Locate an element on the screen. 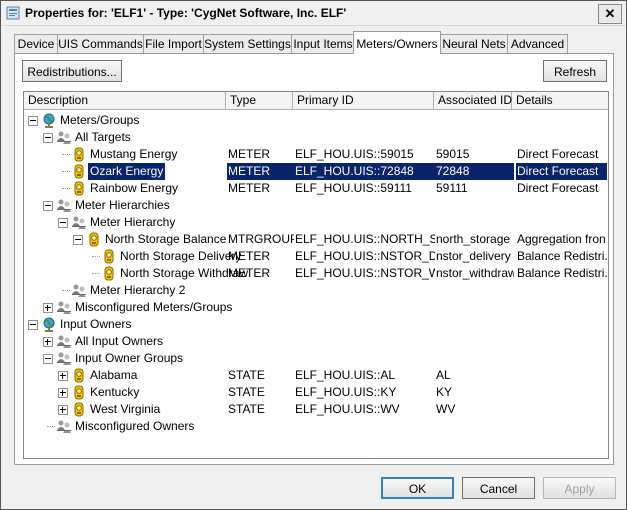  row-associated-id: KY is located at coordinates (444, 392).